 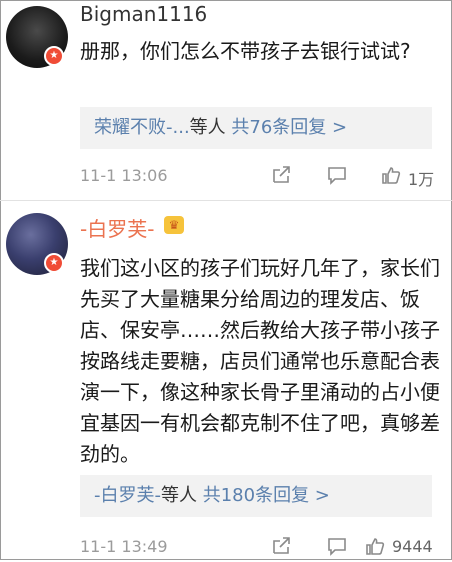 What do you see at coordinates (289, 127) in the screenshot?
I see `reply-count-link: 共76条回复 >` at bounding box center [289, 127].